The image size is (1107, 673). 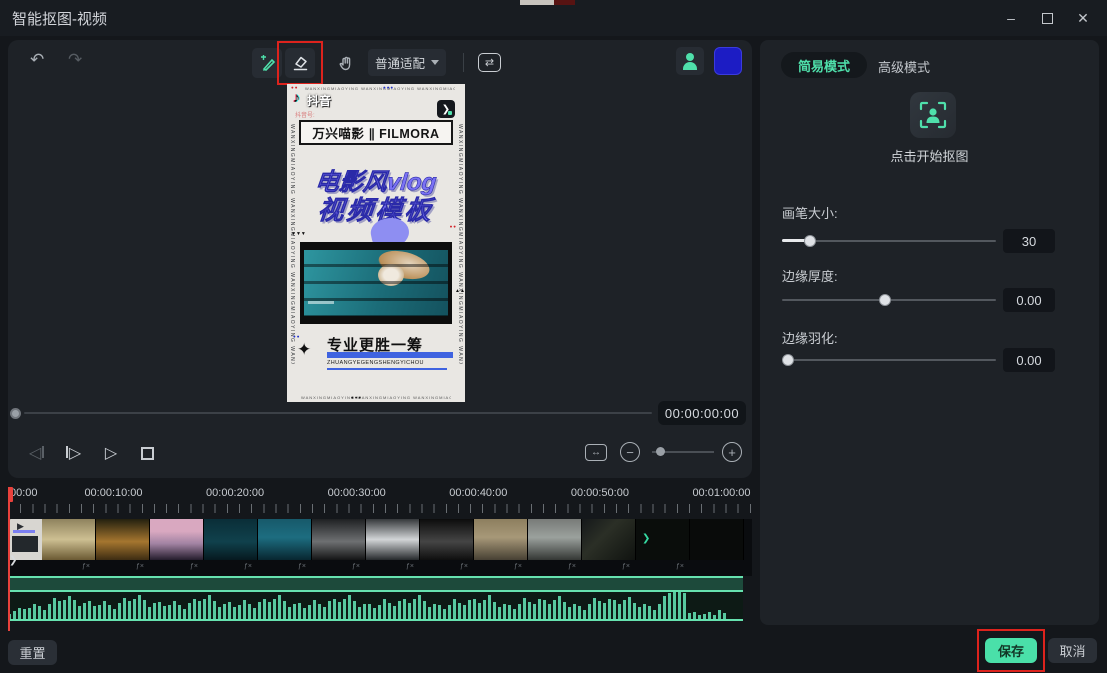 I want to click on slogan-underline-thin, so click(x=387, y=369).